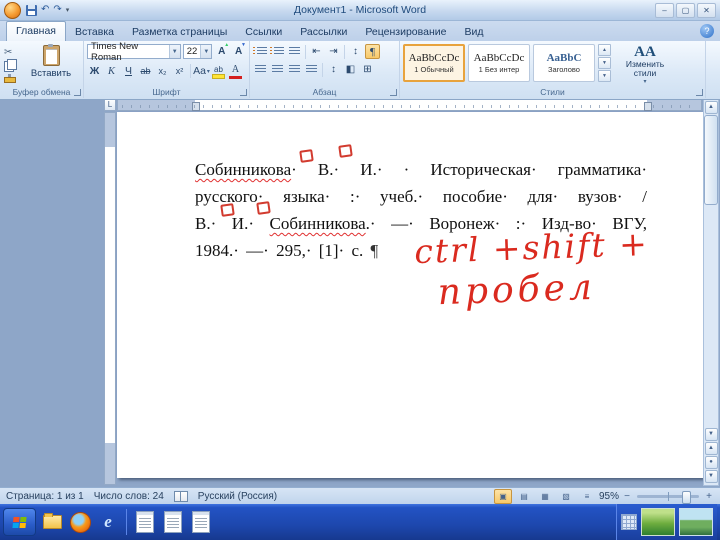  Describe the element at coordinates (237, 496) in the screenshot. I see `language-indicator: Русский (Россия)` at that location.